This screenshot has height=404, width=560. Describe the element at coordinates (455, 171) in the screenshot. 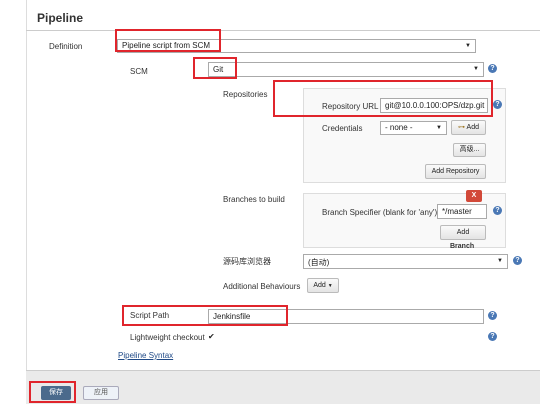

I see `add-repository-button: Add Repository` at that location.